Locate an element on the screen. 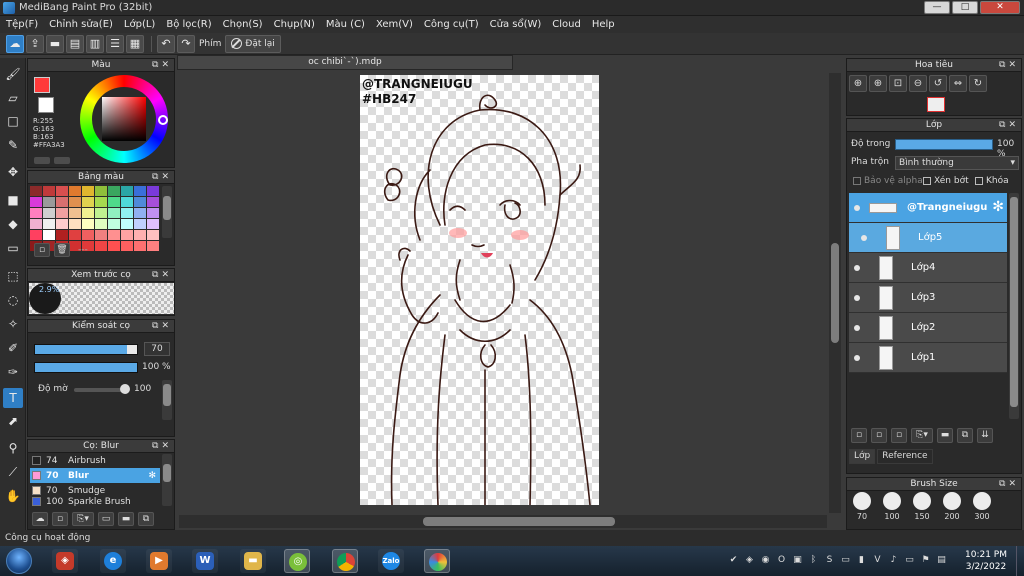  brush-menu-icon: ⎘▾ is located at coordinates (83, 519).